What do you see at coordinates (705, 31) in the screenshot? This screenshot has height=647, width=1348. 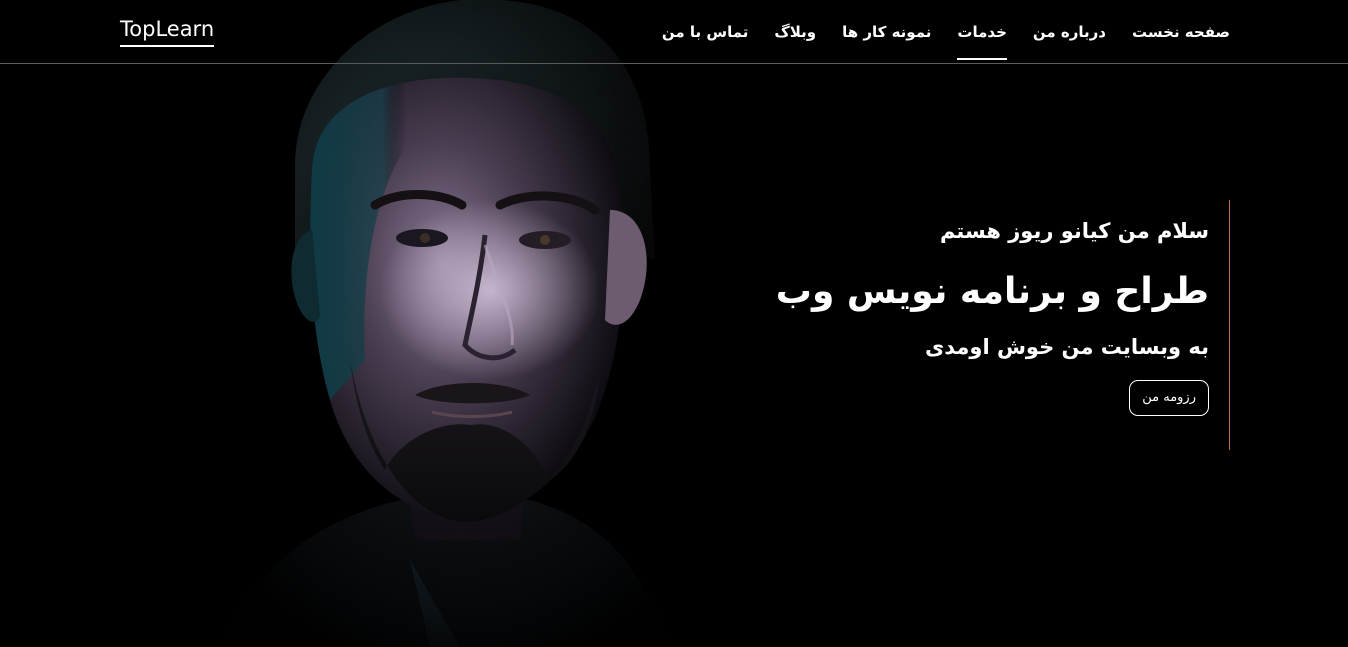 I see `nav-item-contact: تماس با من` at bounding box center [705, 31].